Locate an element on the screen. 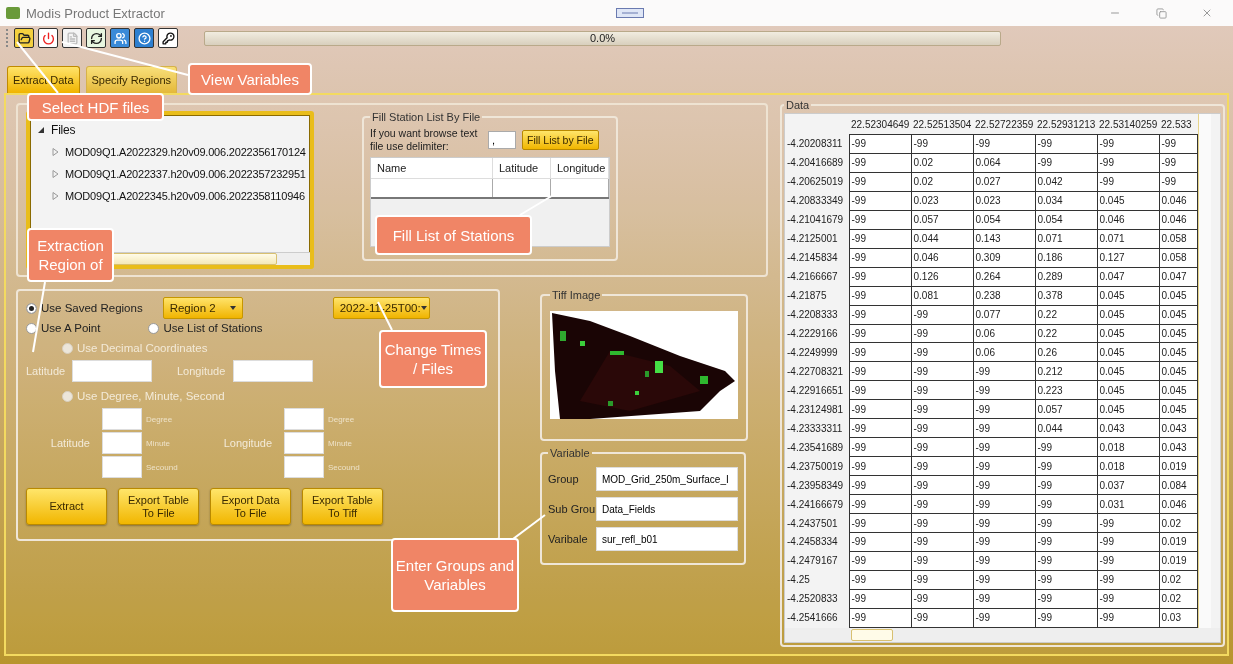 The width and height of the screenshot is (1233, 664). action-button: Extract is located at coordinates (66, 506).